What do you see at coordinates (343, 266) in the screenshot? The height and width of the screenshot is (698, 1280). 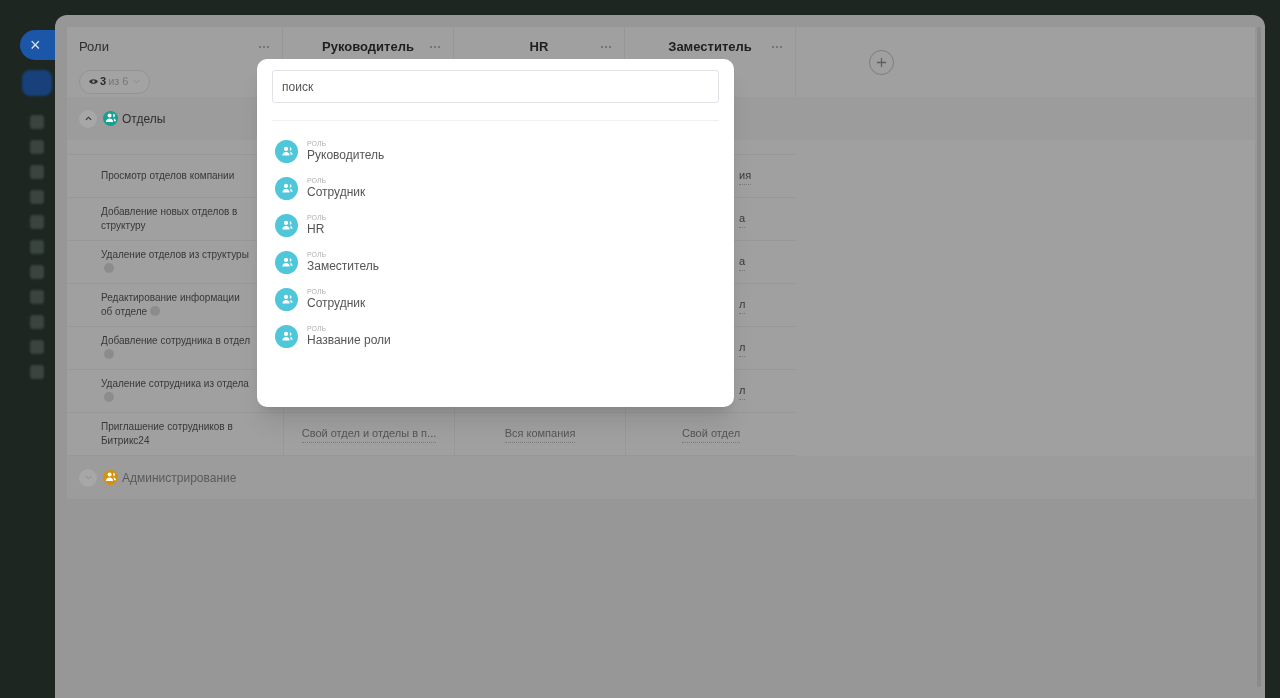 I see `option-name: Заместитель` at bounding box center [343, 266].